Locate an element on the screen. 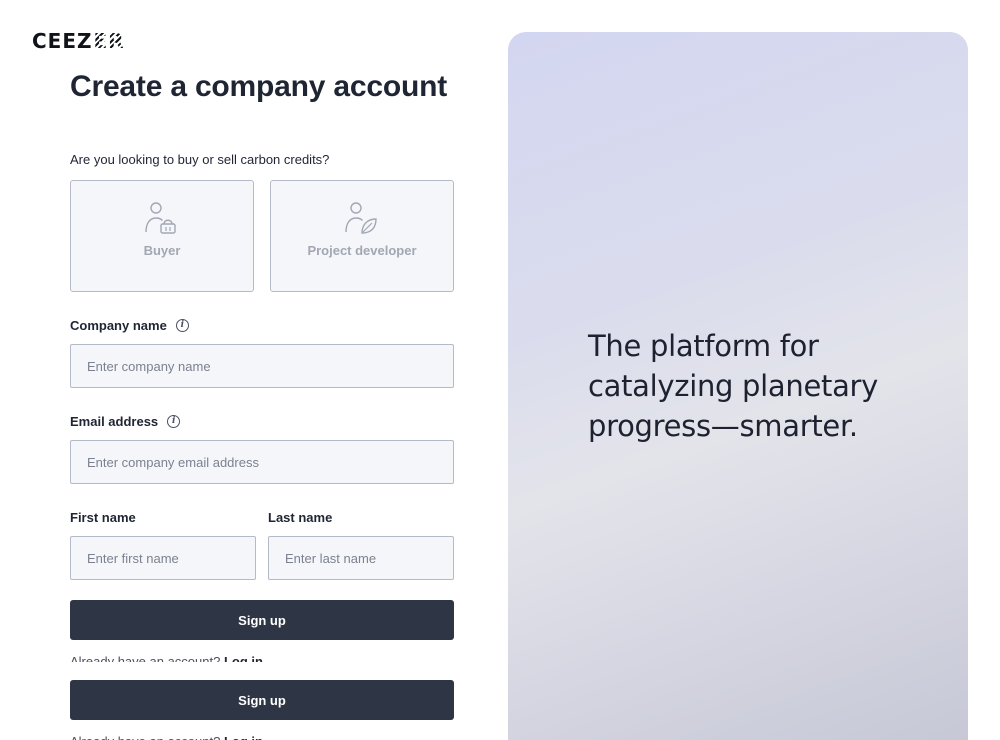  first-name-input is located at coordinates (163, 558).